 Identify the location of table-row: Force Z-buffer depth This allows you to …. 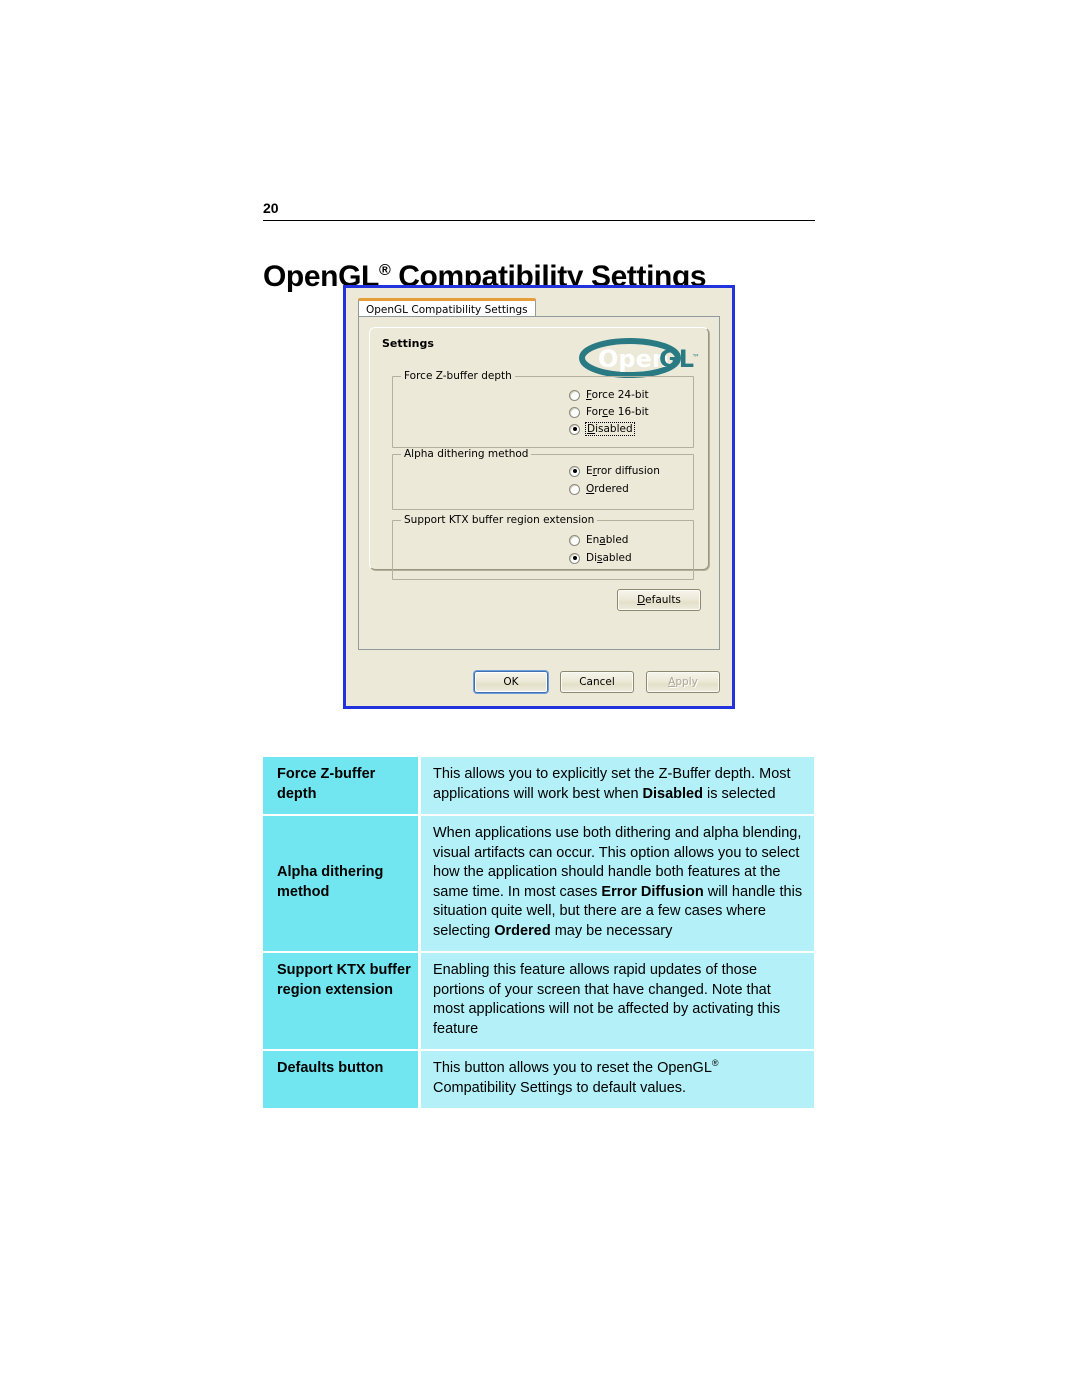
(538, 786).